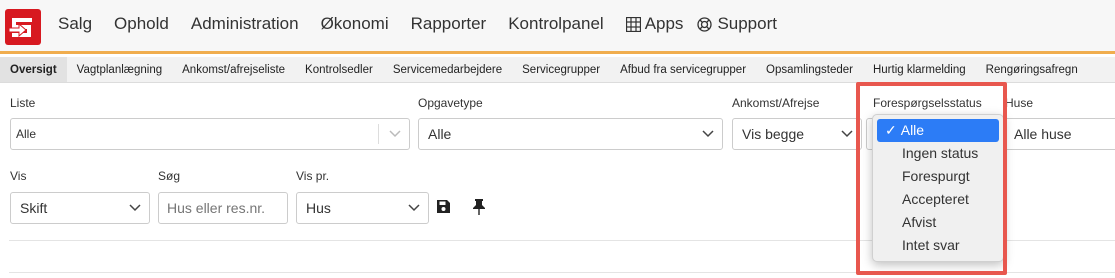  Describe the element at coordinates (912, 130) in the screenshot. I see `status-option-label: Alle` at that location.